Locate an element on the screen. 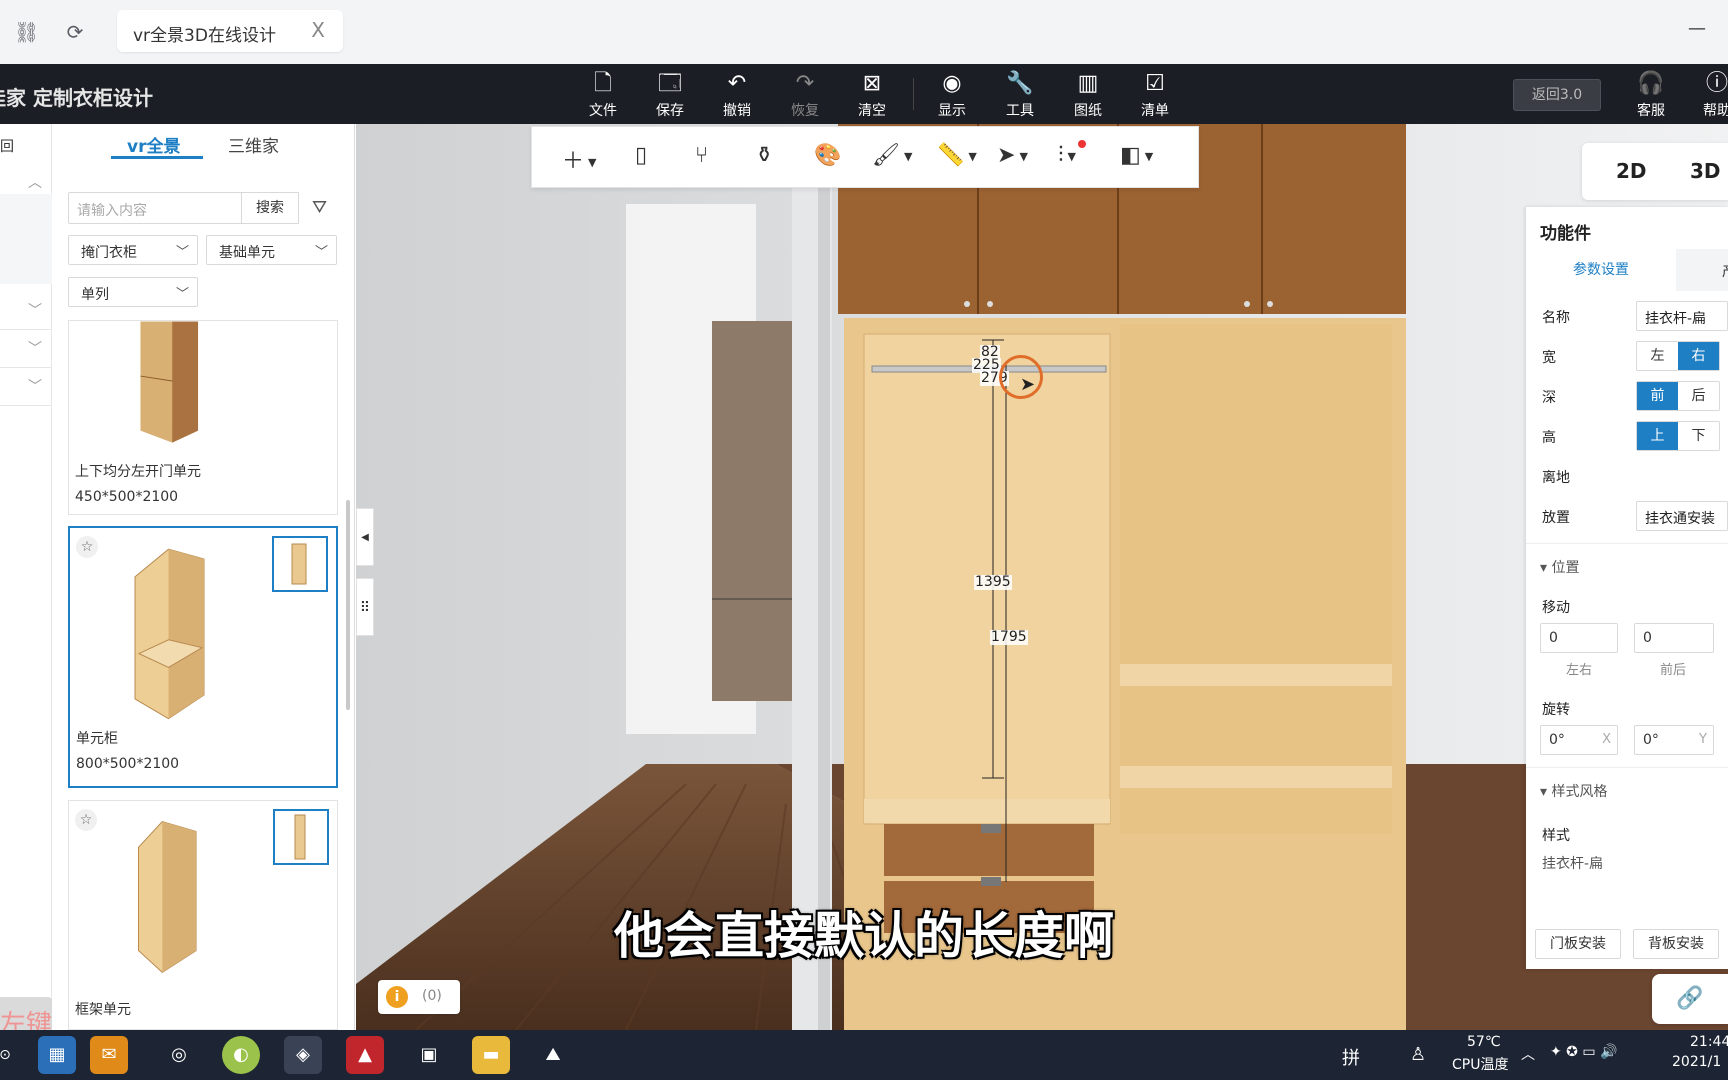  height-down-option: 下 is located at coordinates (1698, 436).